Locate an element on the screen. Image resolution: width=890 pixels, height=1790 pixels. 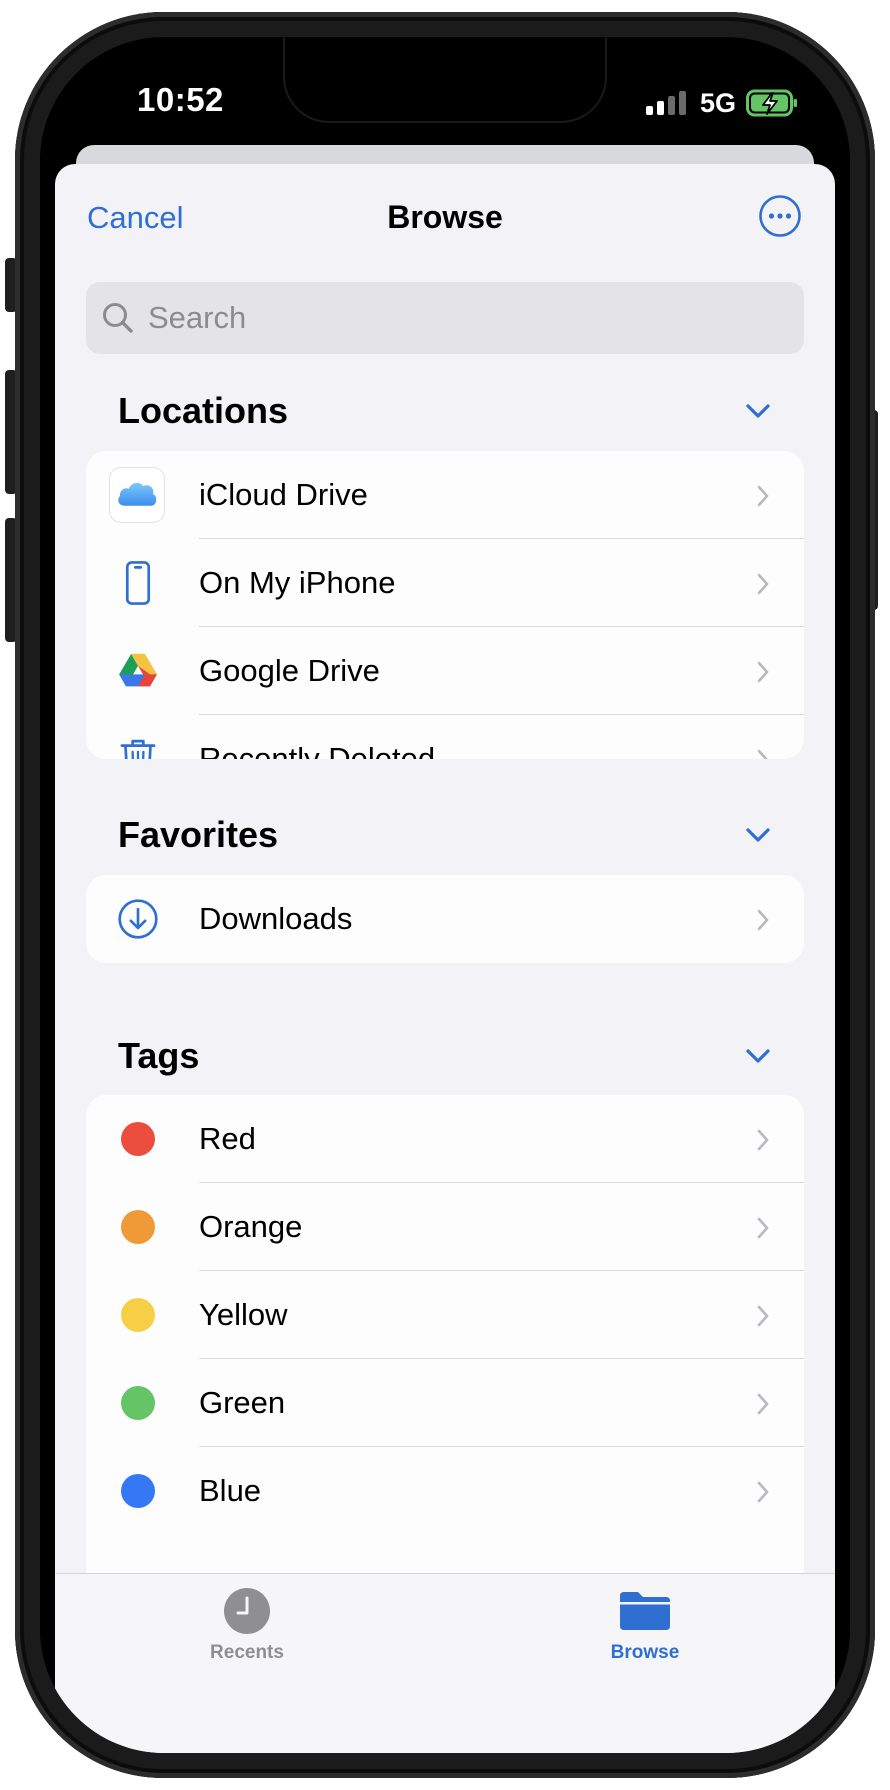
status-indicators: 5G is located at coordinates (721, 103).